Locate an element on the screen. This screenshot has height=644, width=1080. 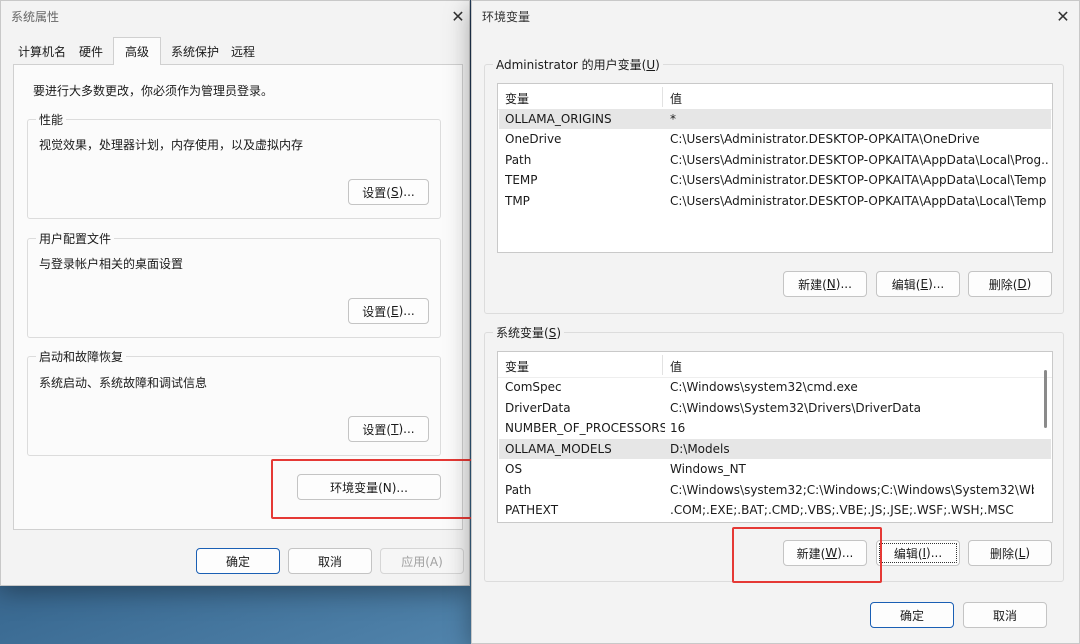
system-delete-button: 删除(L) is located at coordinates (1010, 553).